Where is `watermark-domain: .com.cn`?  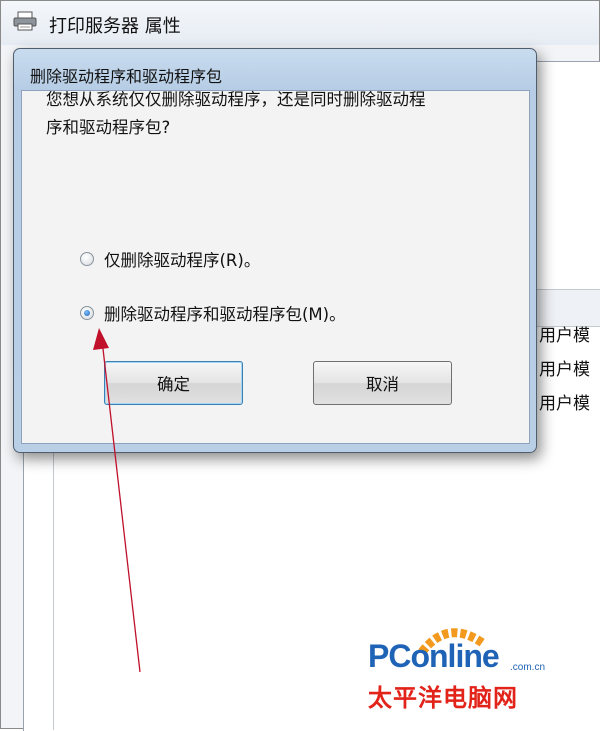 watermark-domain: .com.cn is located at coordinates (528, 667).